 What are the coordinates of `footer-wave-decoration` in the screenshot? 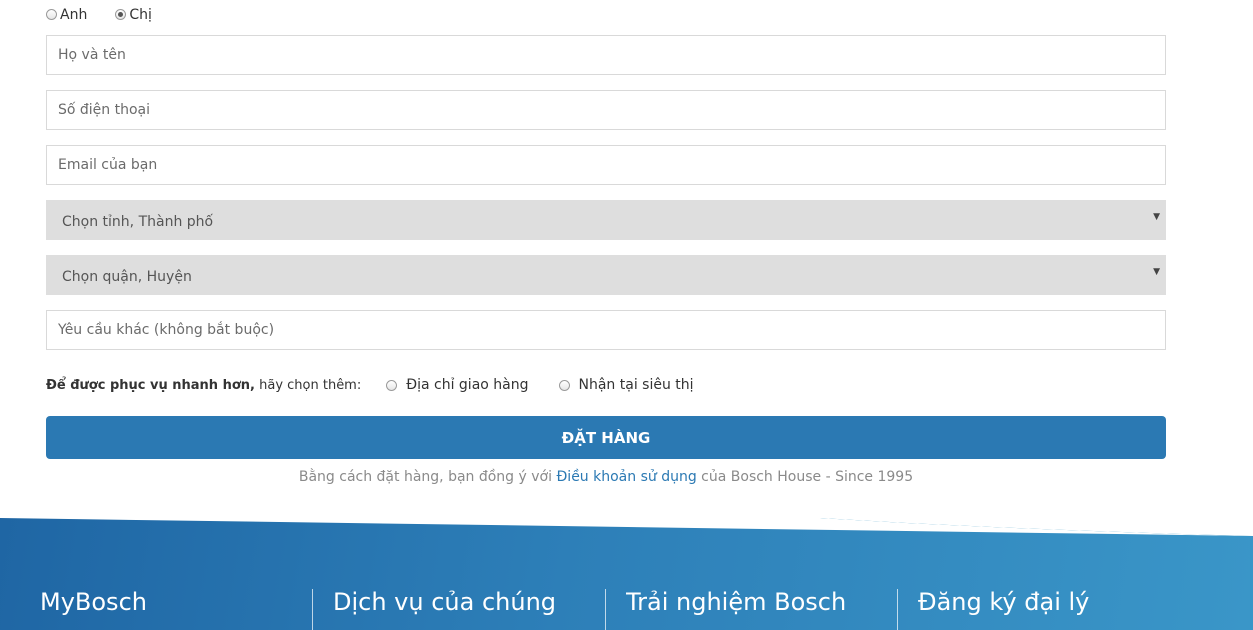 It's located at (626, 527).